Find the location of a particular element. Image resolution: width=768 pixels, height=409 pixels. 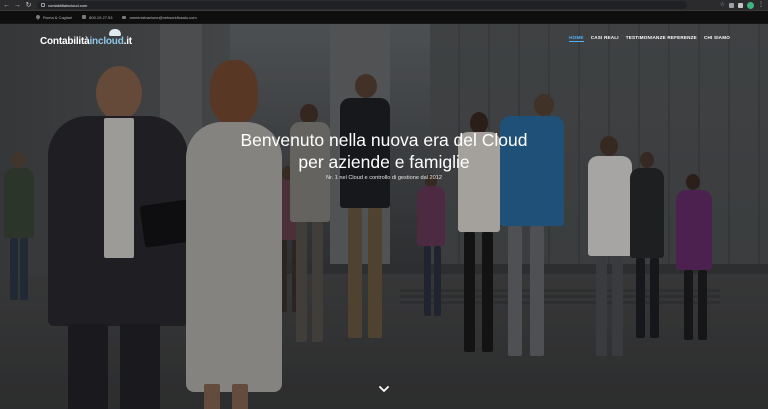

contact-location-text: Roma & Cagliari is located at coordinates (58, 17).